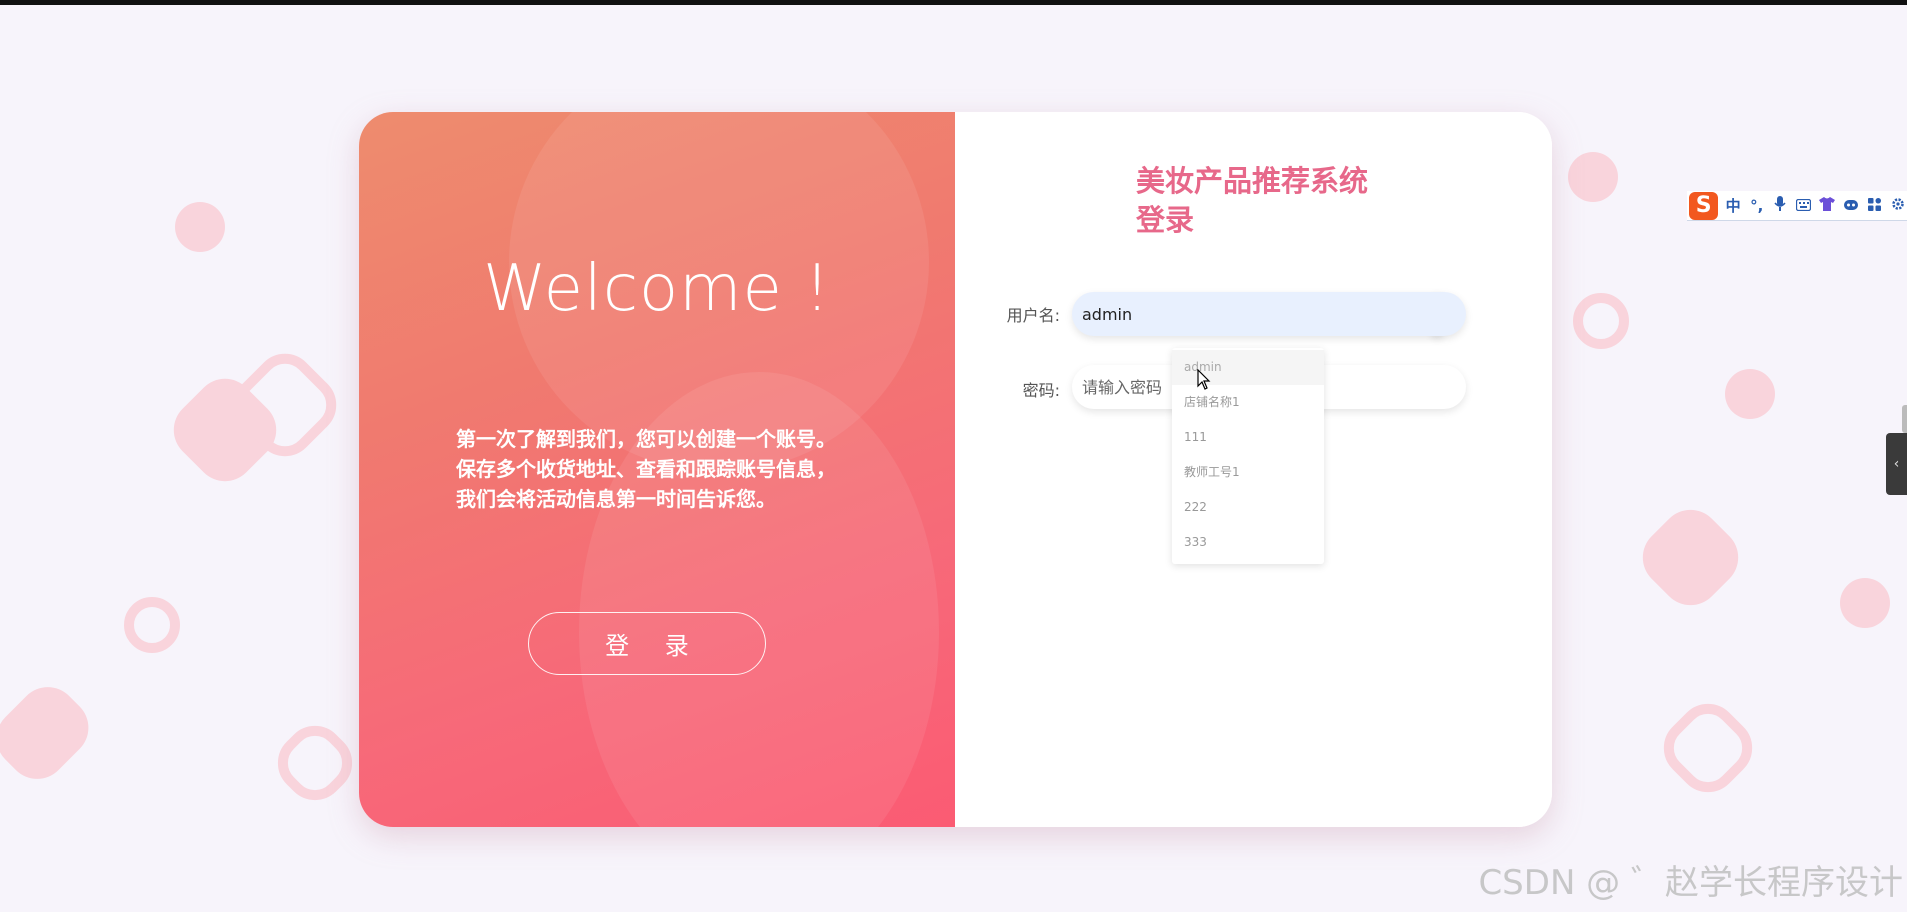  What do you see at coordinates (1041, 390) in the screenshot?
I see `password-label: 密码:` at bounding box center [1041, 390].